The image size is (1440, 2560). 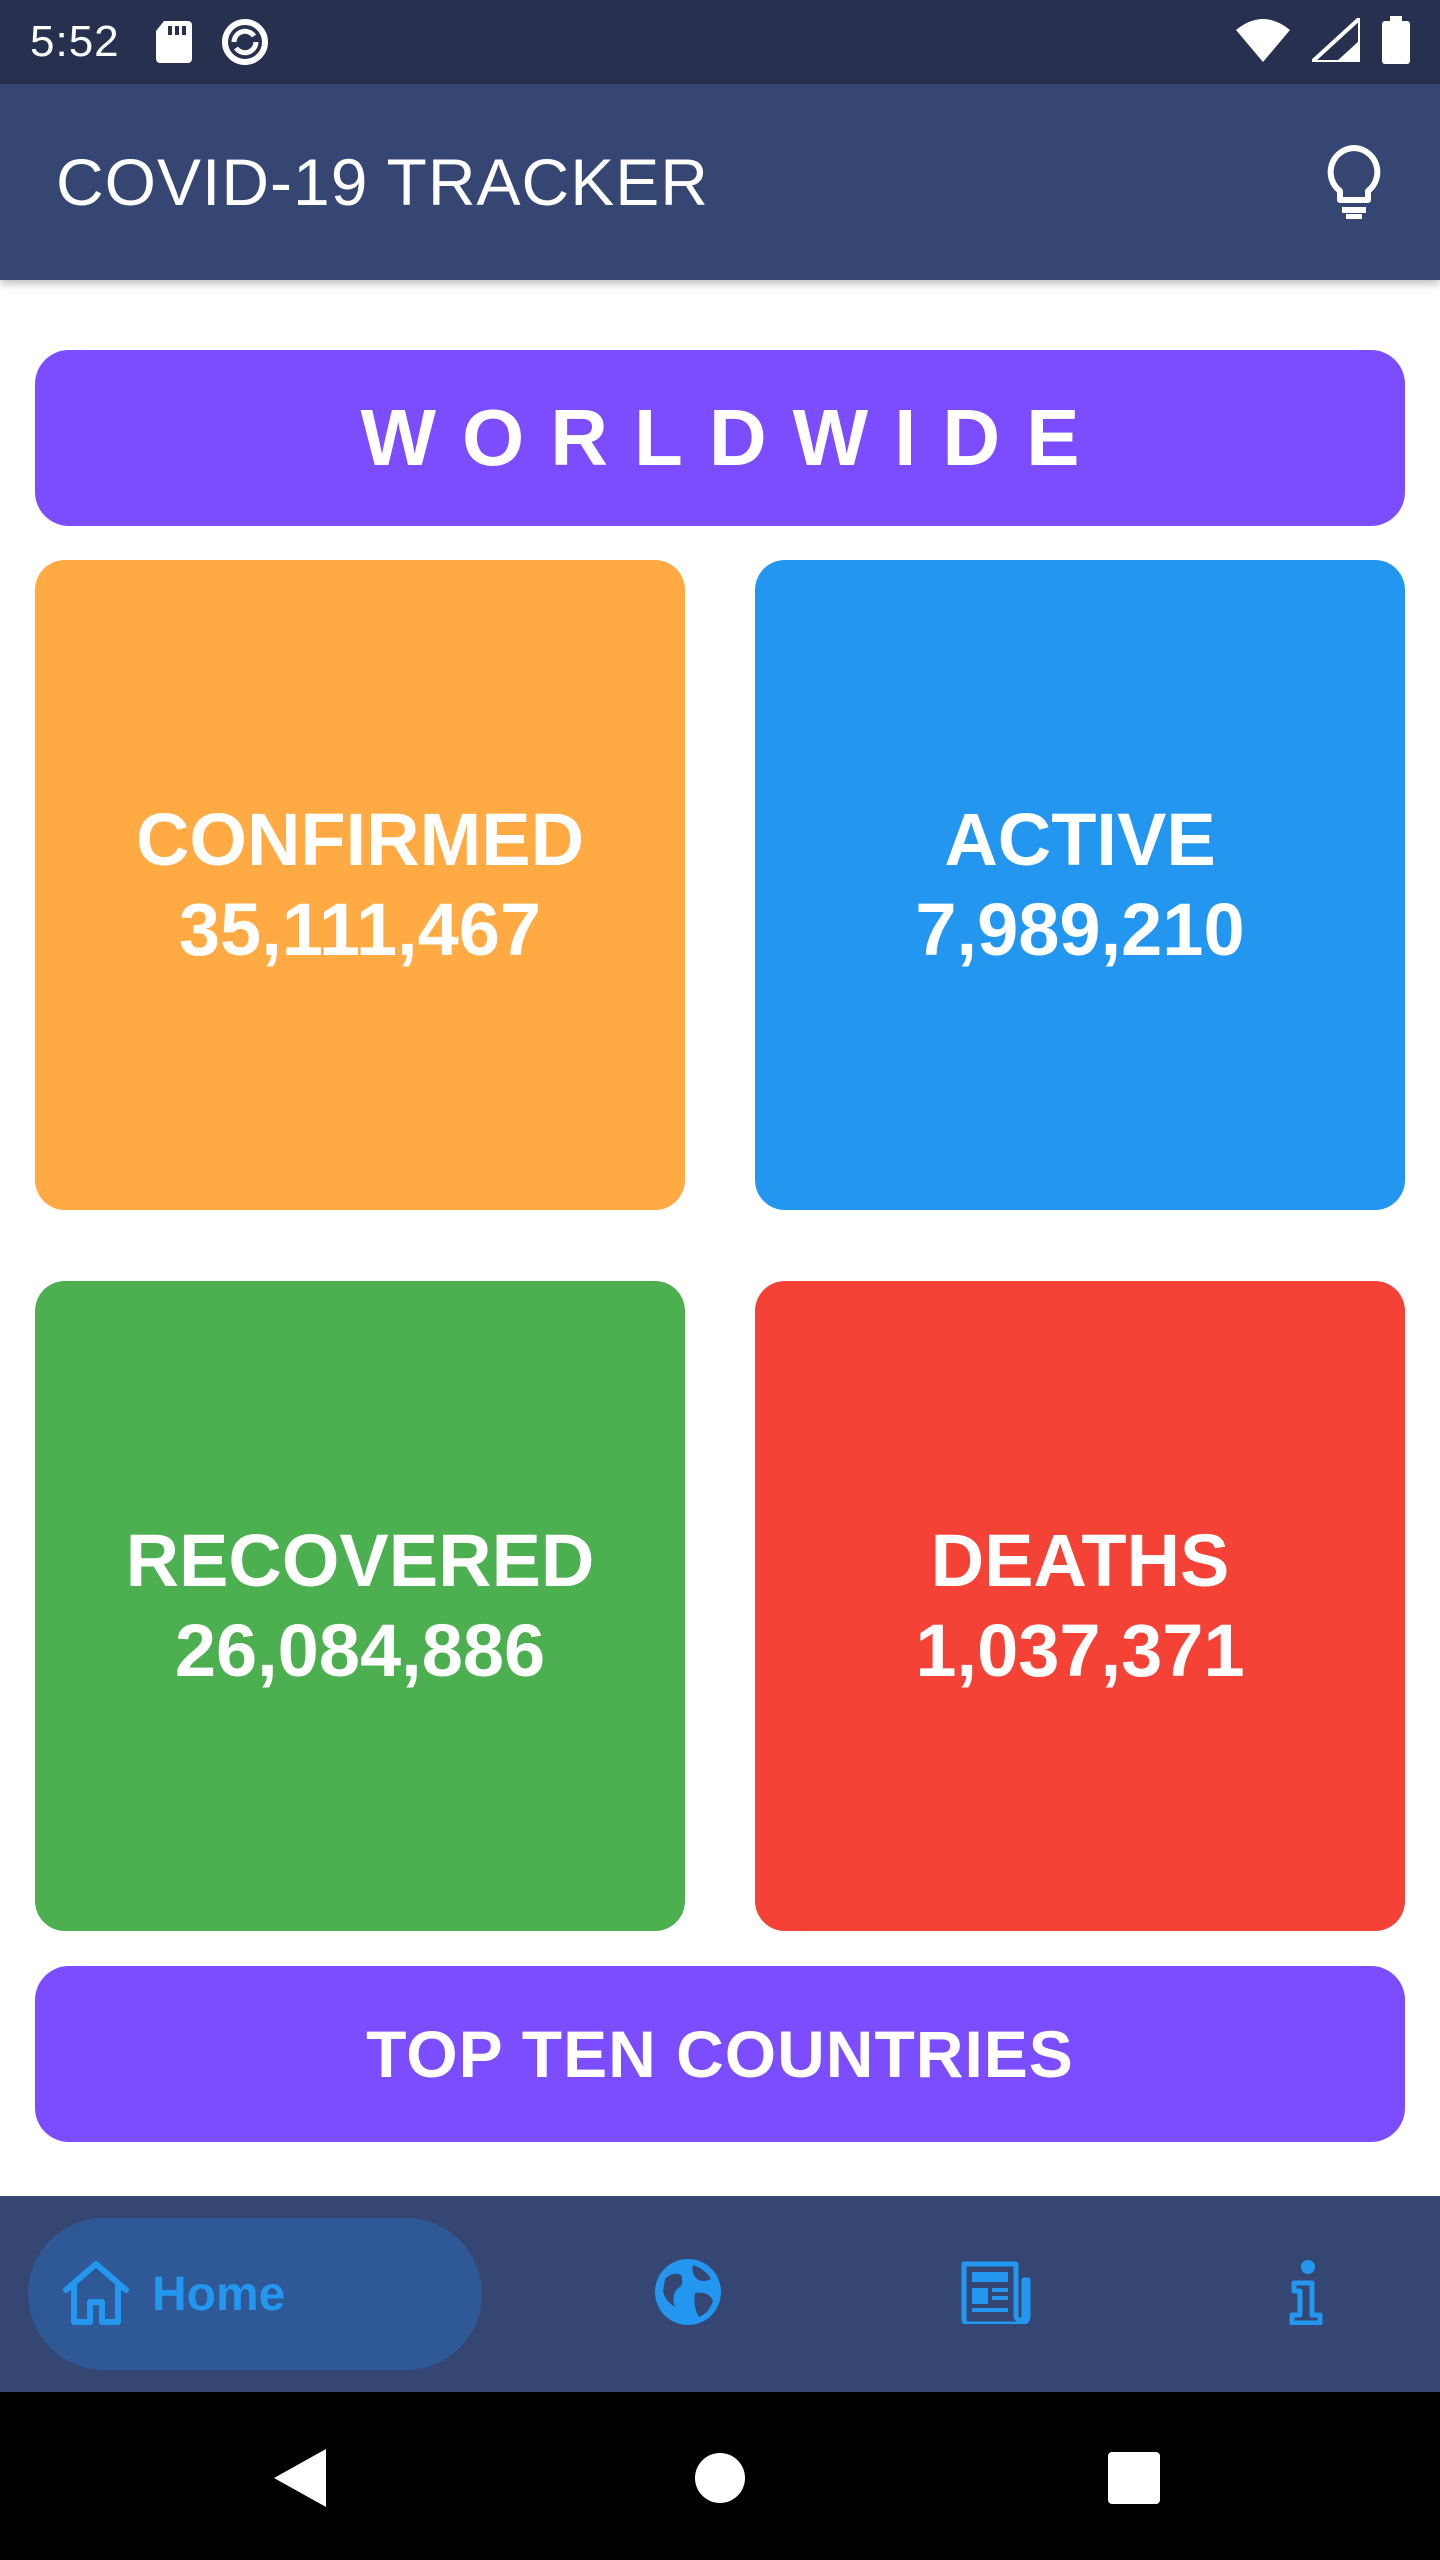 I want to click on deaths-card: DEATHS 1,037,371, so click(x=1080, y=1606).